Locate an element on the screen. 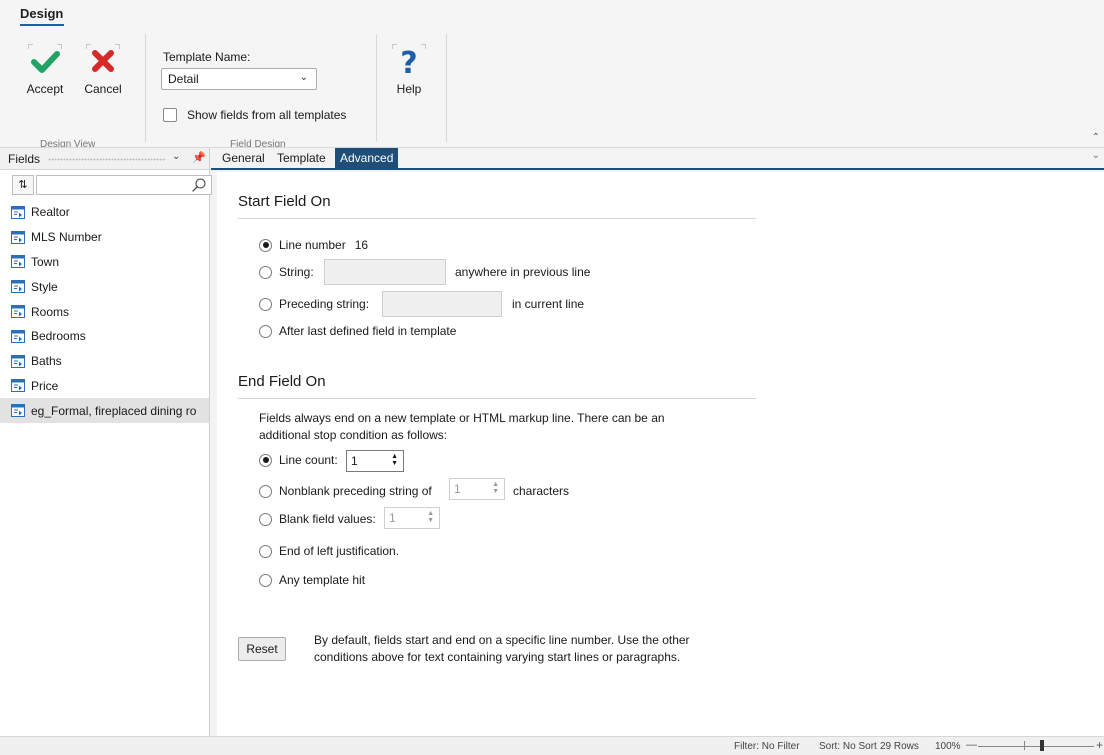 This screenshot has width=1104, height=755. line-count-label: Line count: is located at coordinates (308, 460).